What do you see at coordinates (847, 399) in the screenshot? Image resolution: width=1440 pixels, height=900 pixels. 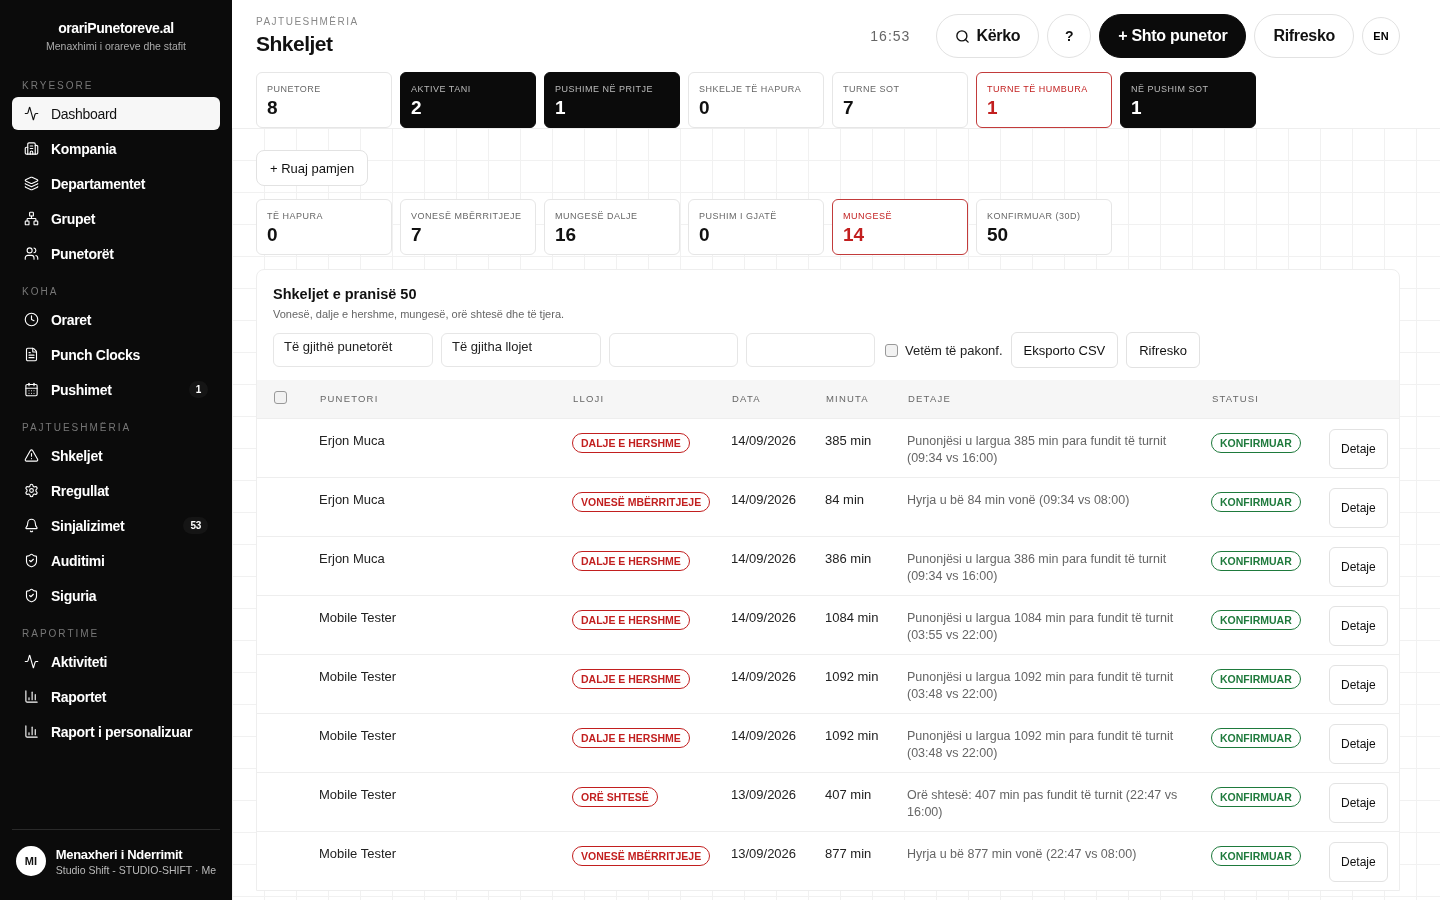 I see `column-header: MINUTA` at bounding box center [847, 399].